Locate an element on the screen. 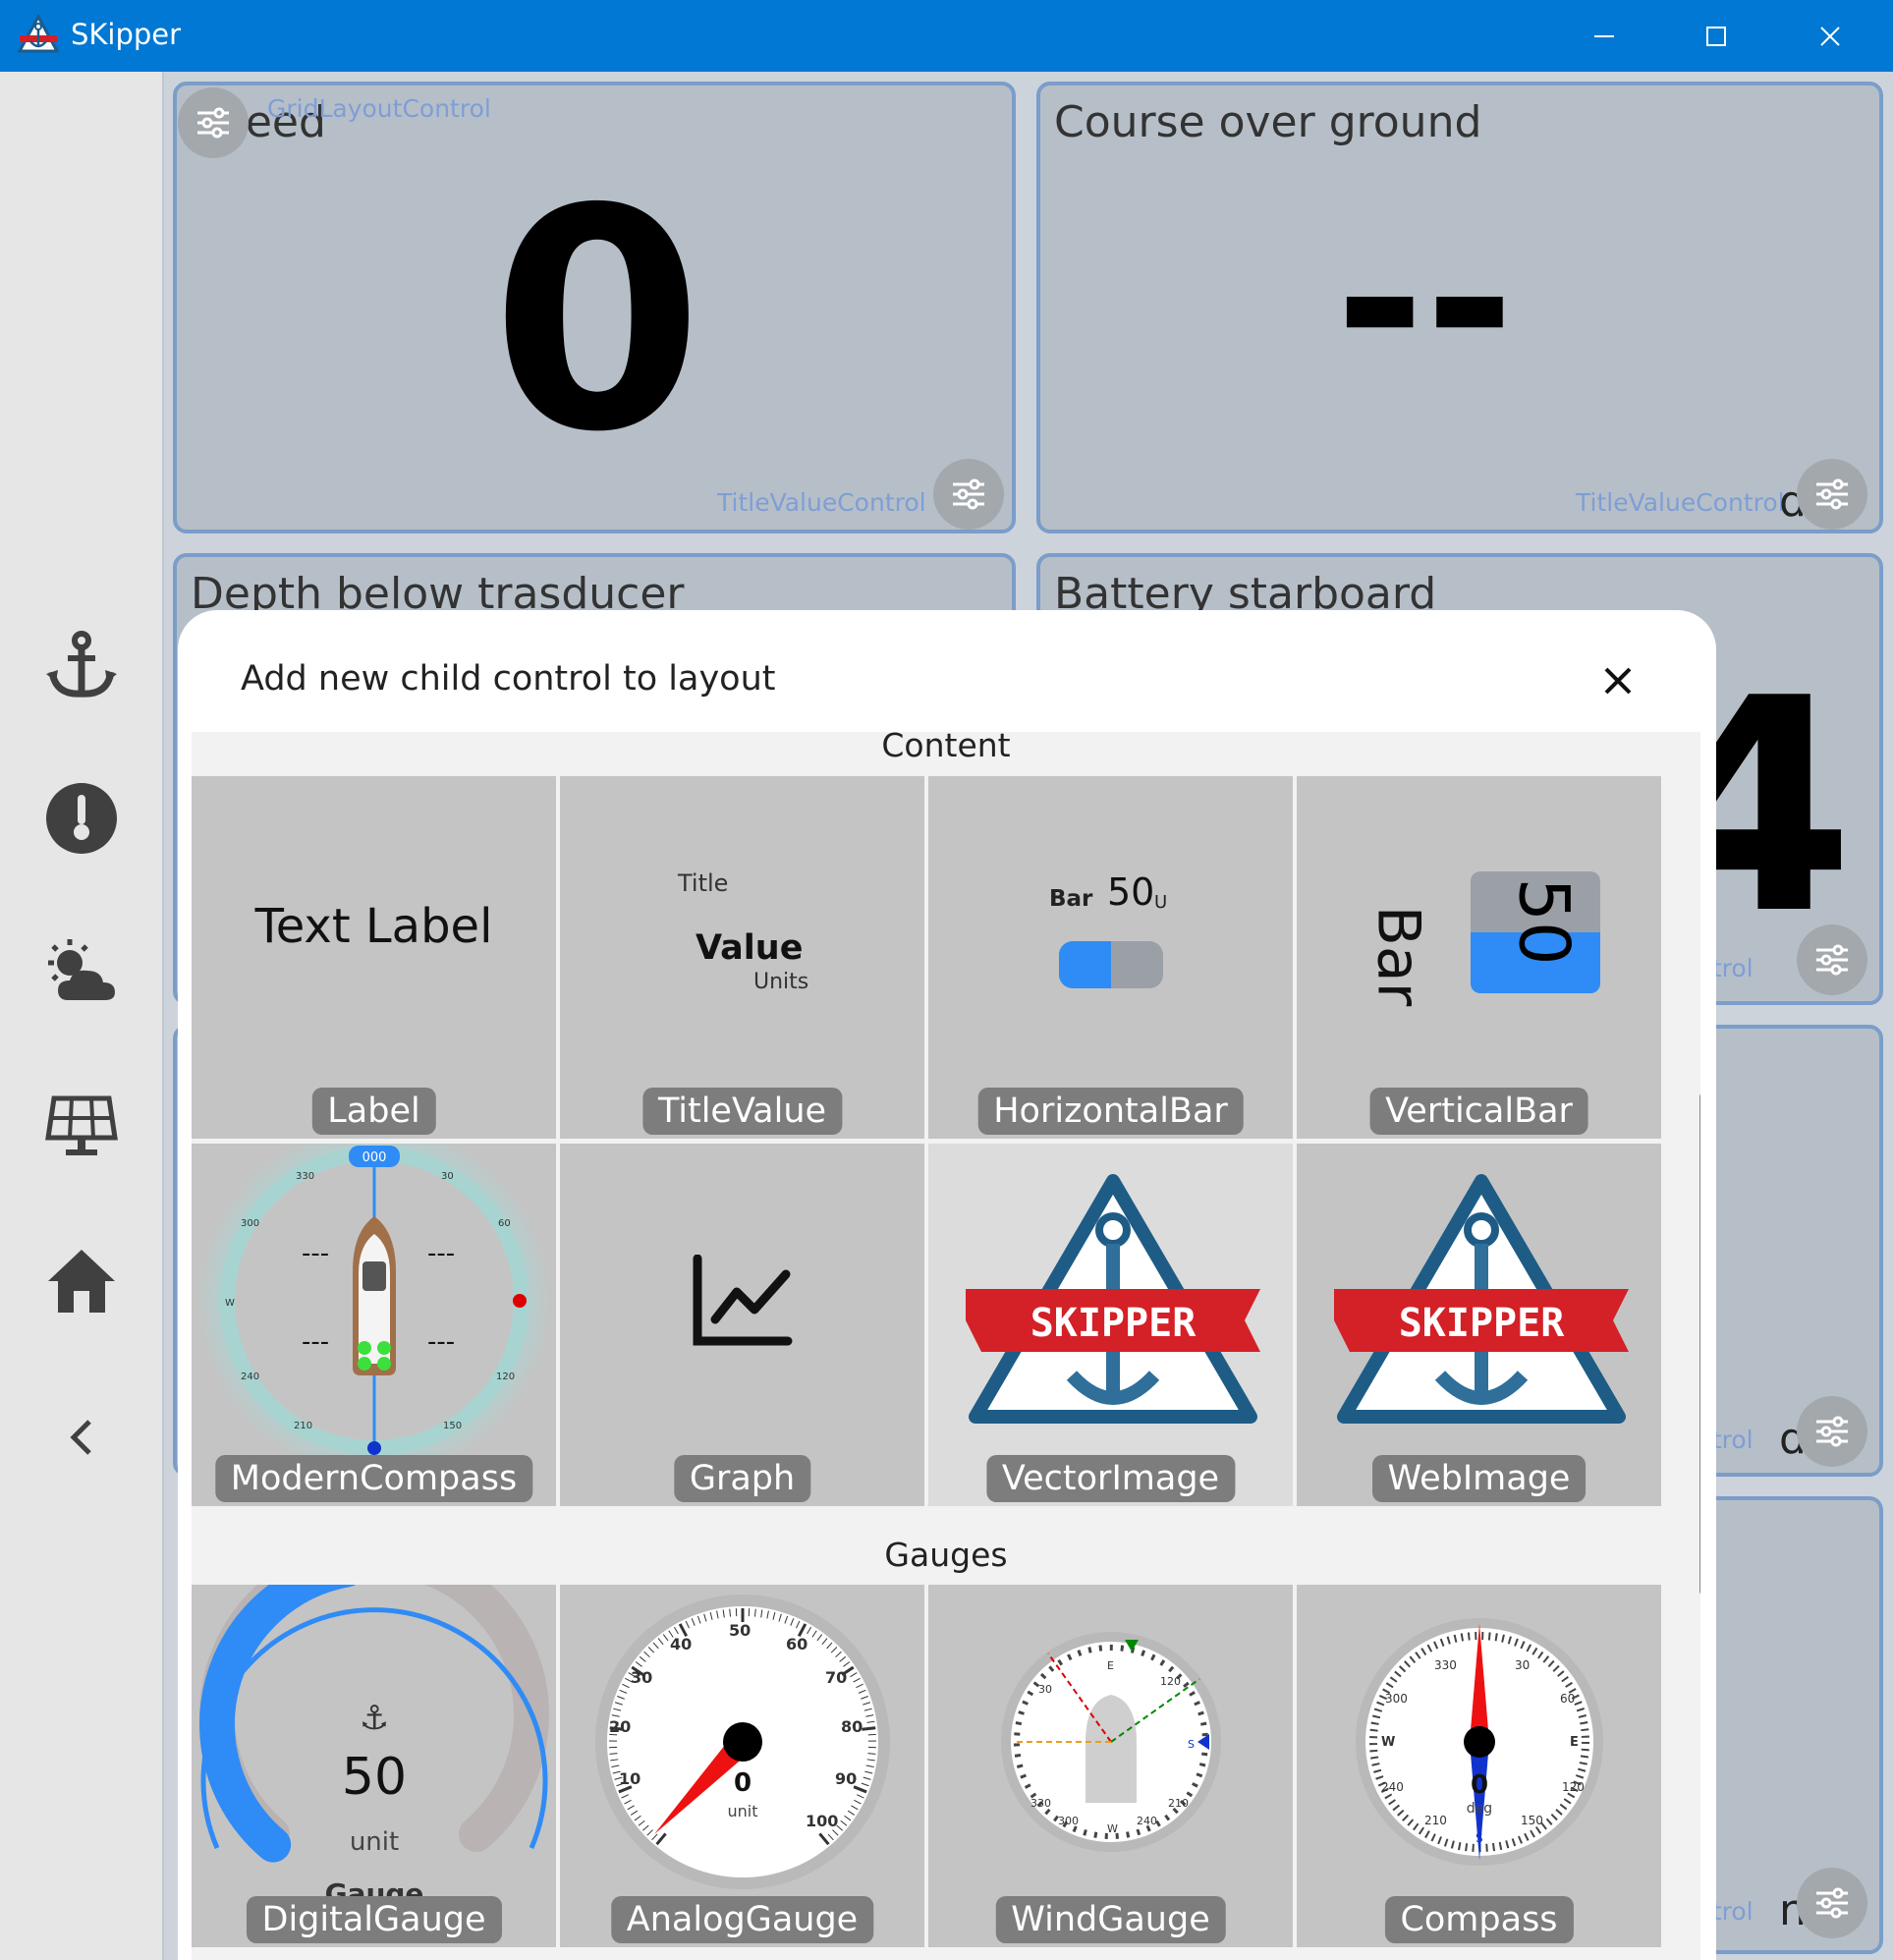 The image size is (1893, 1960). compass-tick-label: 120 is located at coordinates (1573, 1787).